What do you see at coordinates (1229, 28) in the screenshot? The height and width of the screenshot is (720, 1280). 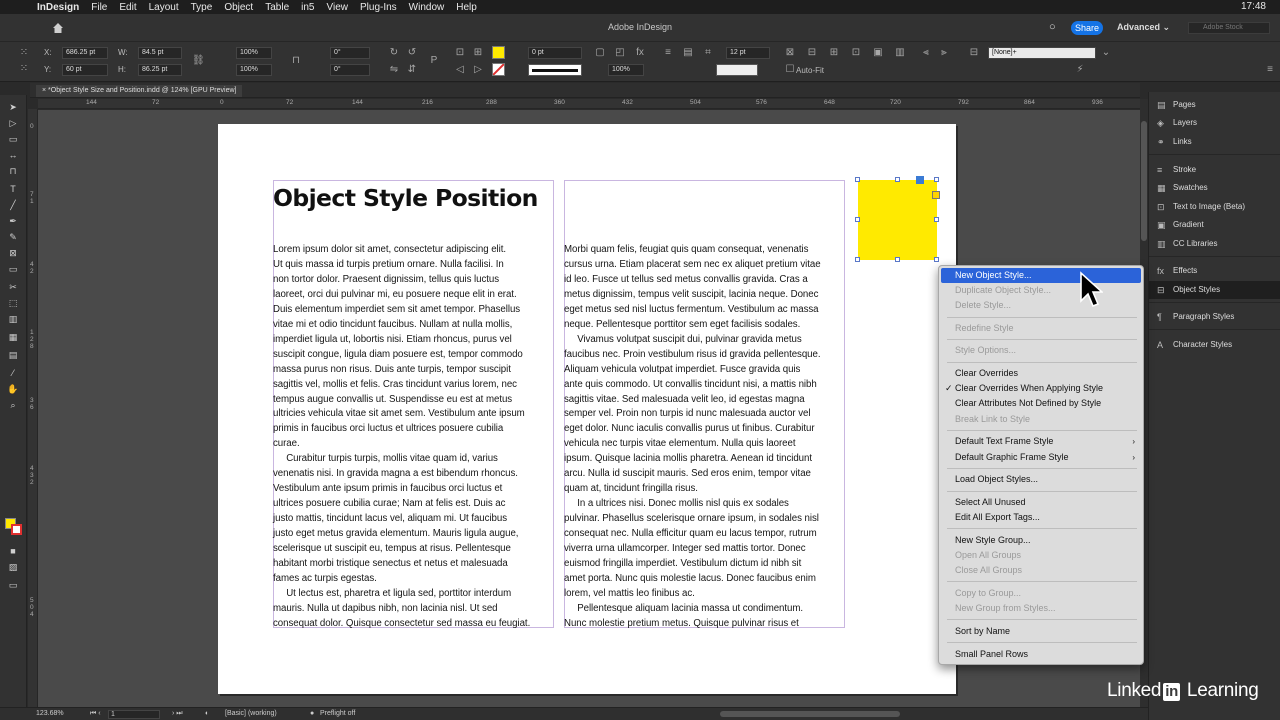 I see `adobe-stock-search: Adobe Stock` at bounding box center [1229, 28].